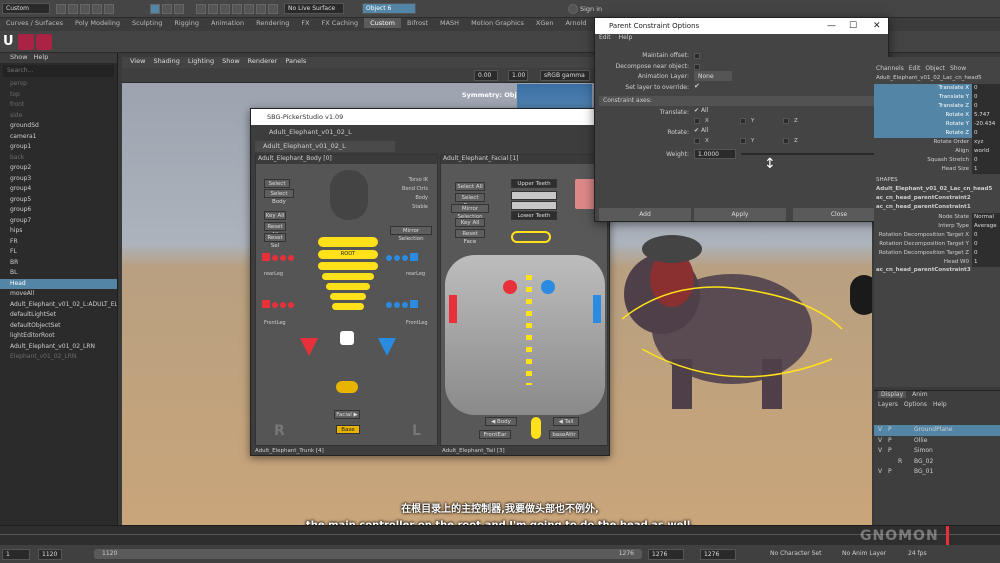 This screenshot has width=1000, height=563. I want to click on weight-field: 1.0000, so click(715, 154).